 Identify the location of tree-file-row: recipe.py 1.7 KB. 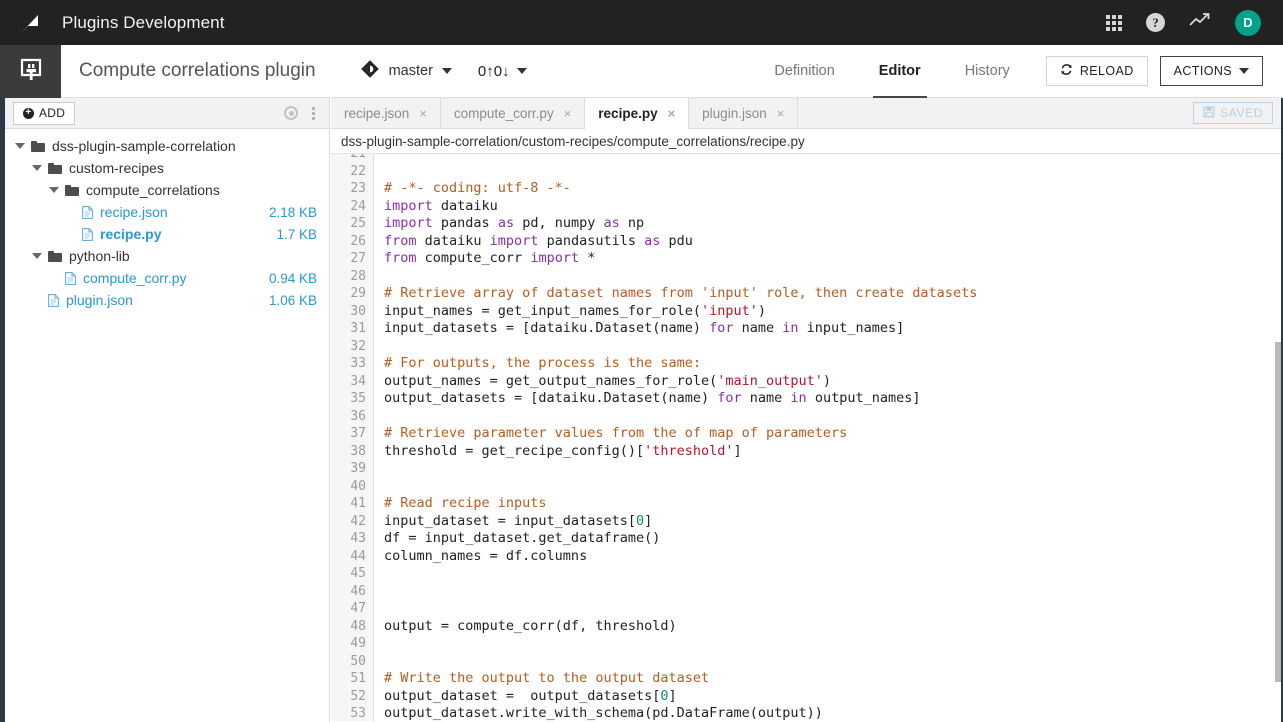
(167, 234).